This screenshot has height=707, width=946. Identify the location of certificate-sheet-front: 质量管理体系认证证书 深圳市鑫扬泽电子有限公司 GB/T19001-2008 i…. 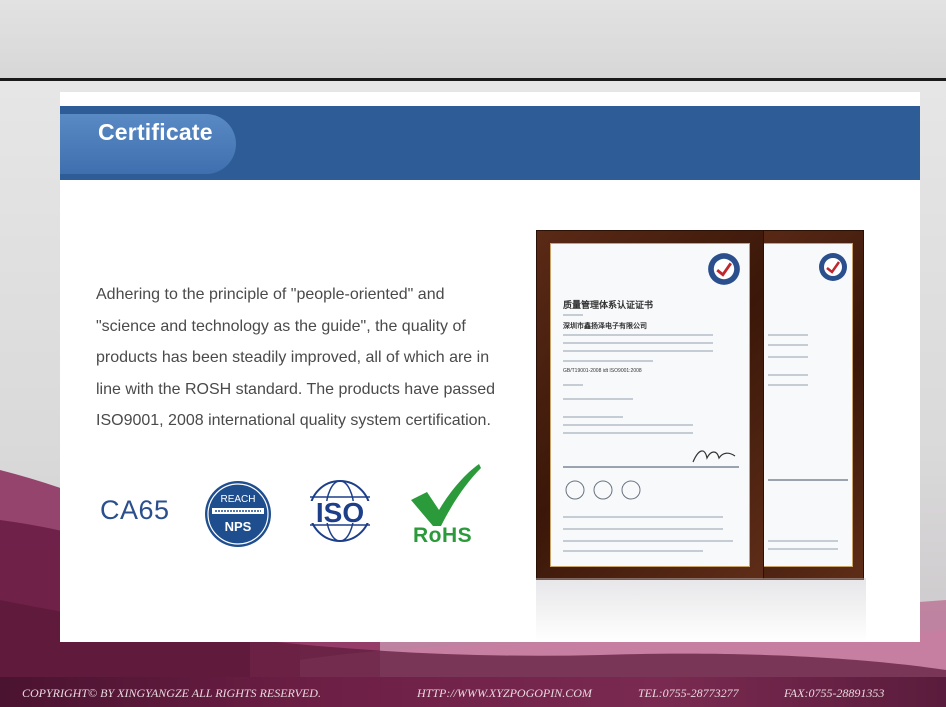
(650, 405).